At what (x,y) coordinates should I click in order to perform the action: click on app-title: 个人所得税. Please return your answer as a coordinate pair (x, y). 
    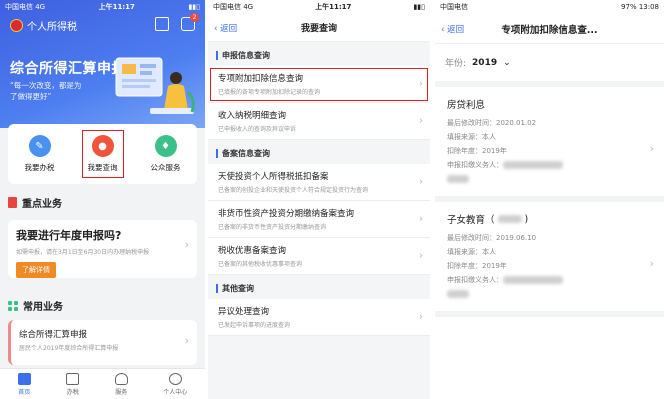
    Looking at the image, I should click on (43, 25).